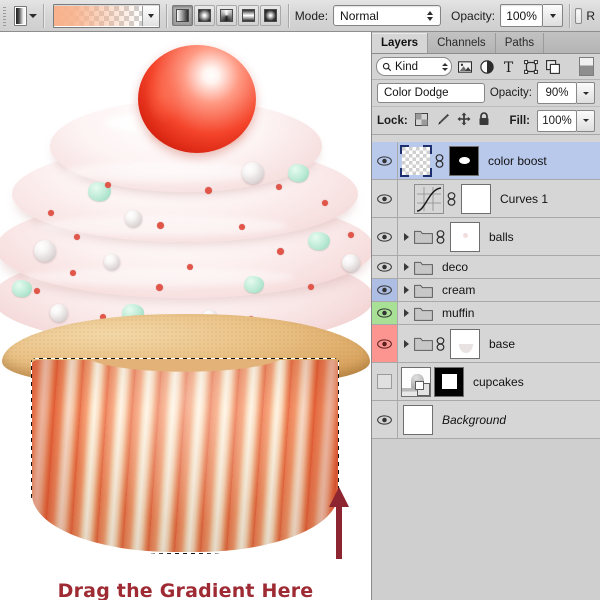 The width and height of the screenshot is (600, 600). Describe the element at coordinates (502, 344) in the screenshot. I see `layer-name: base` at that location.